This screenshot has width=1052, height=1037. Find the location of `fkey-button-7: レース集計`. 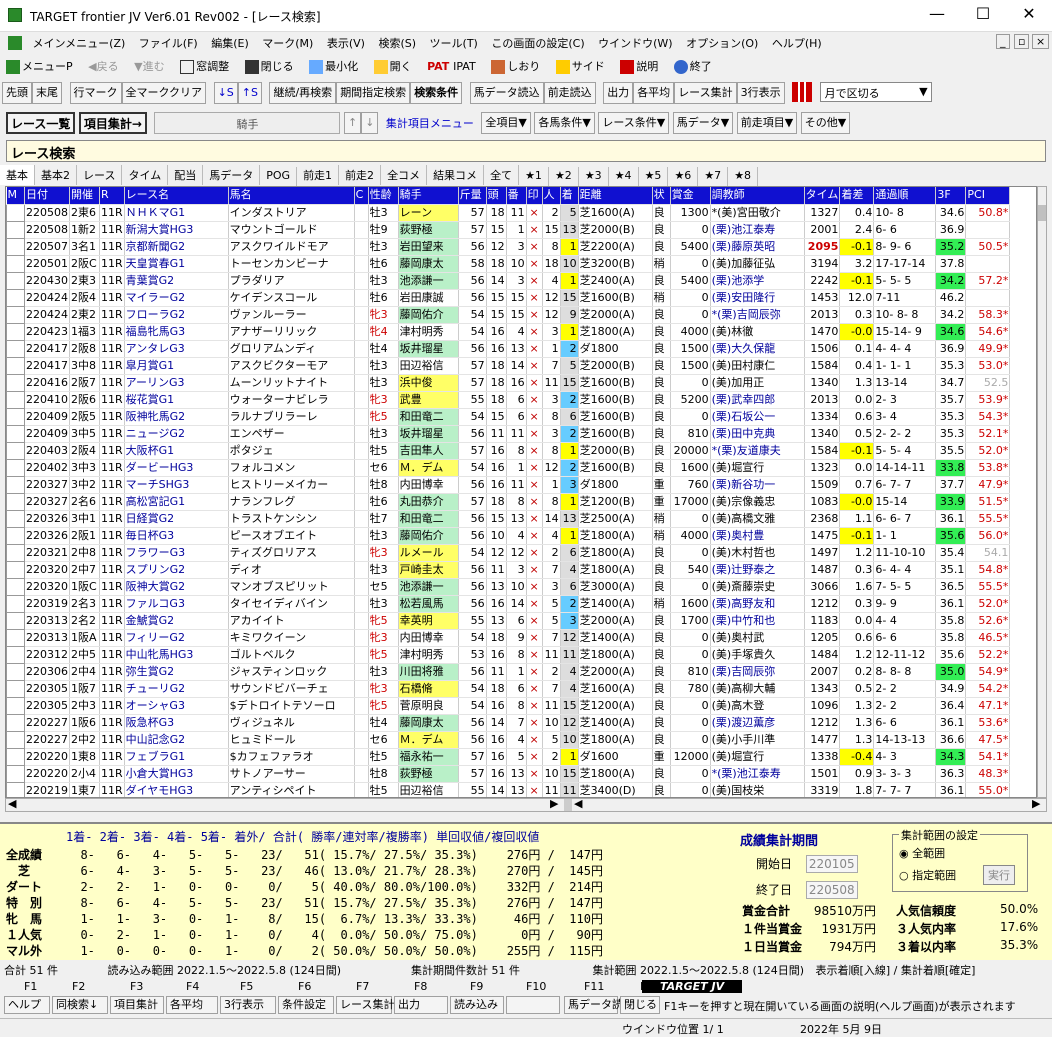

fkey-button-7: レース集計 is located at coordinates (365, 1005).